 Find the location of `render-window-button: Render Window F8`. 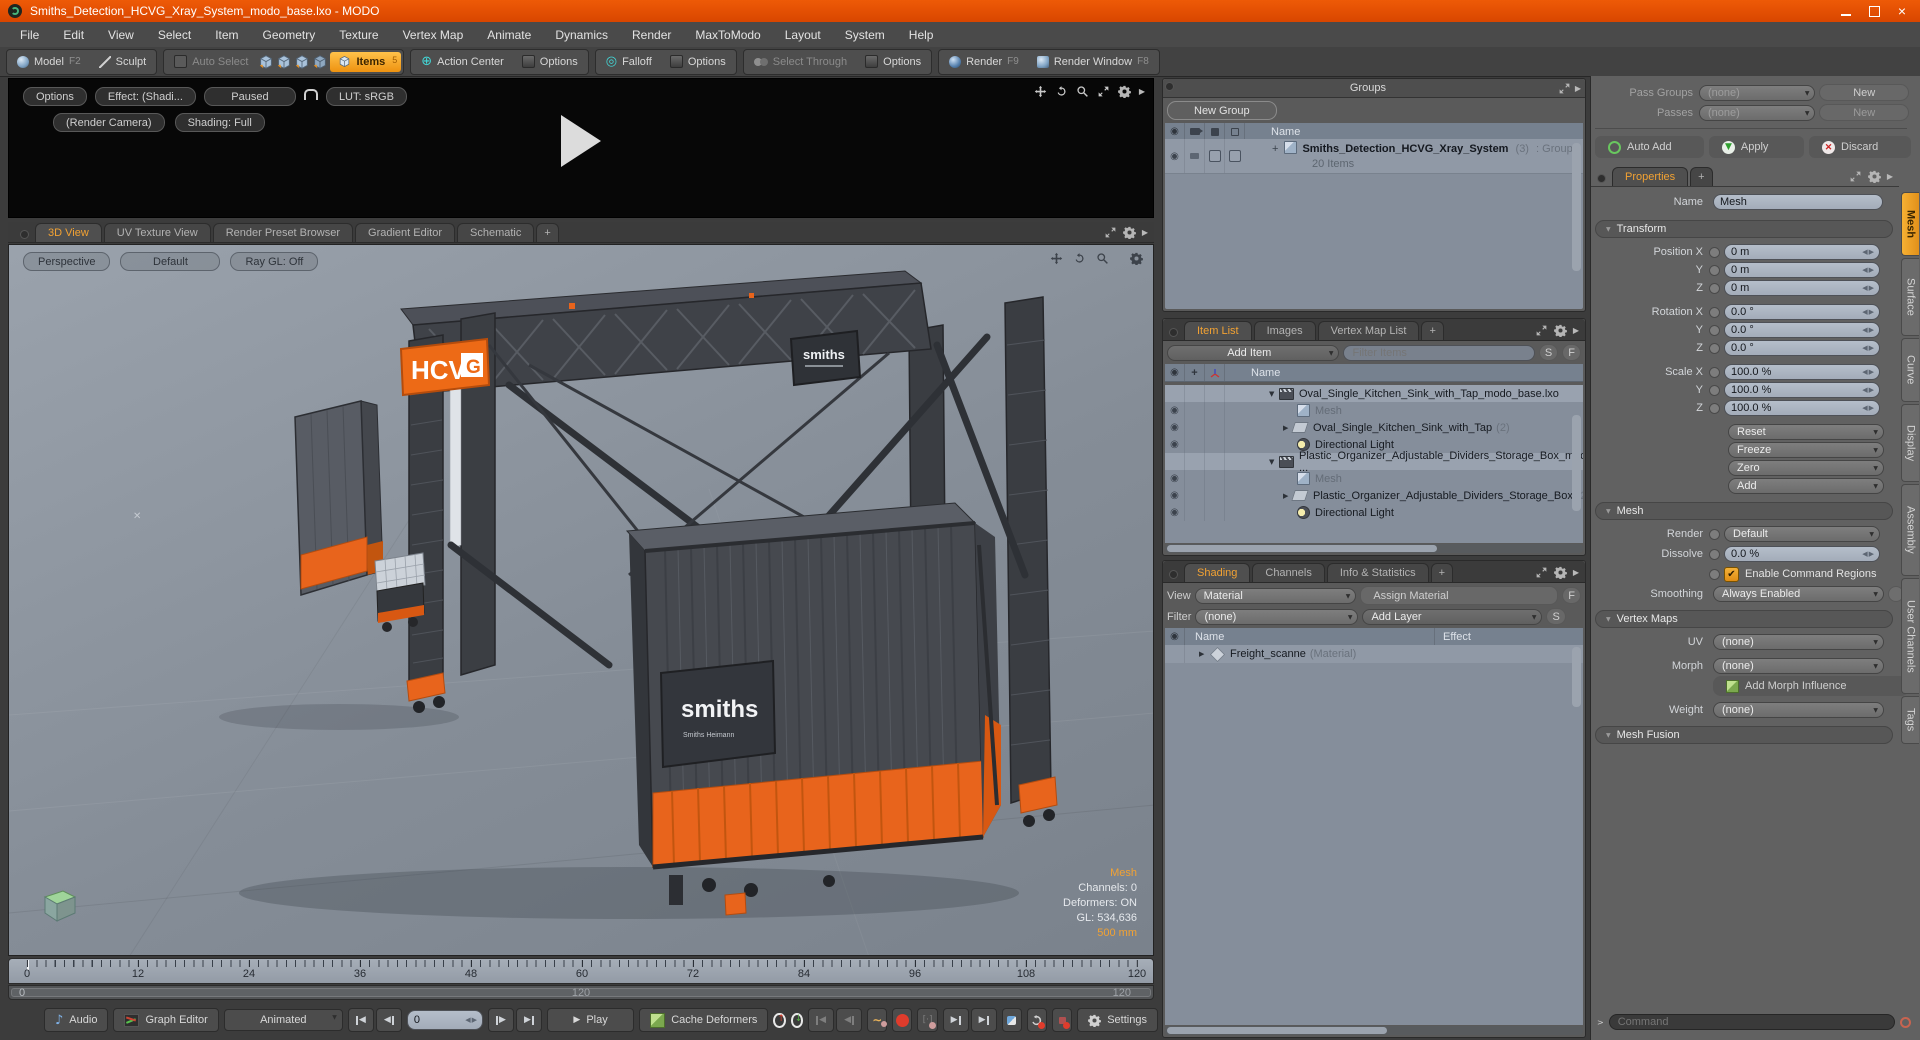

render-window-button: Render Window F8 is located at coordinates (1093, 62).